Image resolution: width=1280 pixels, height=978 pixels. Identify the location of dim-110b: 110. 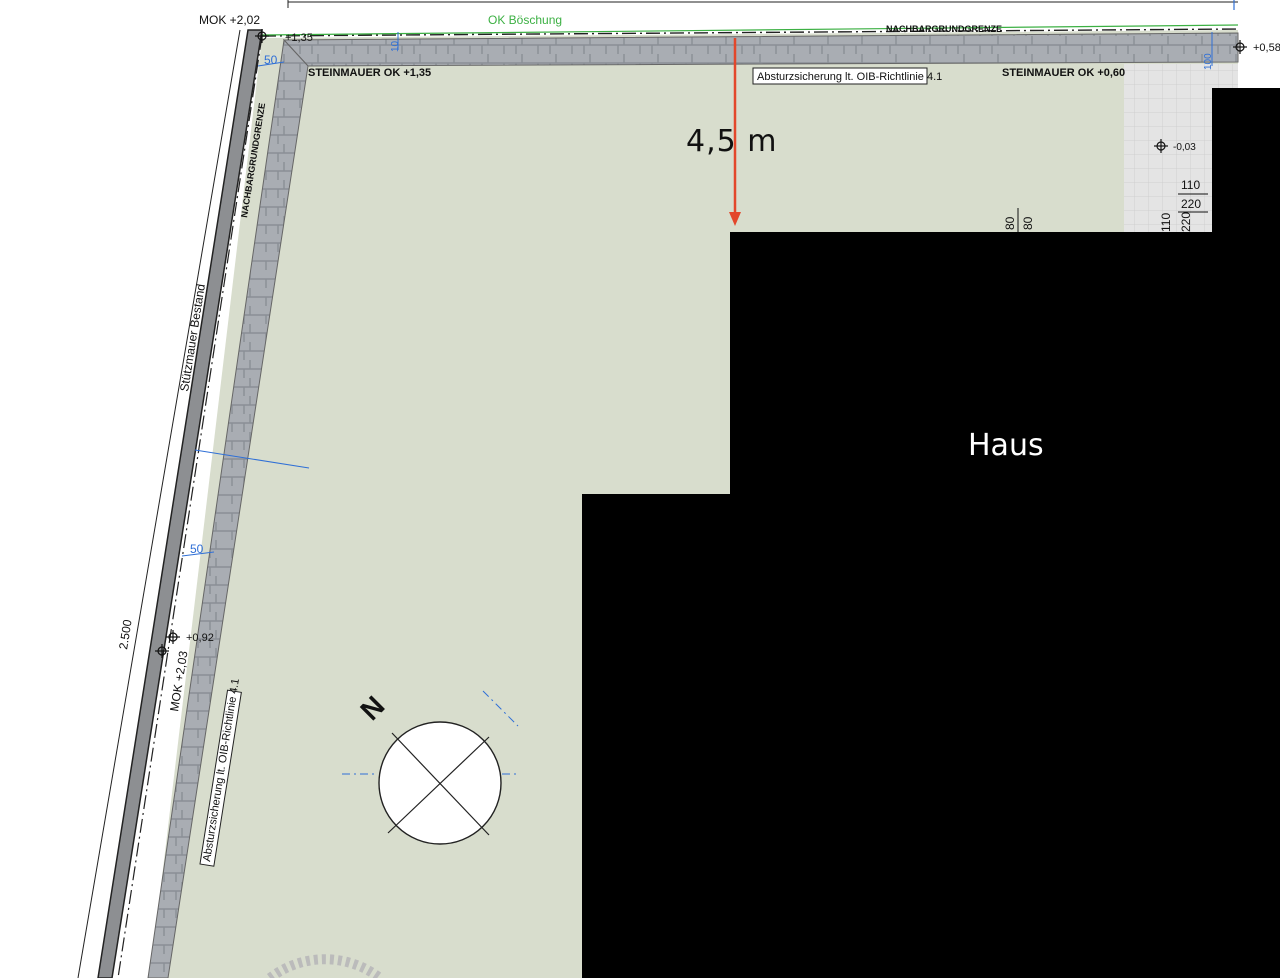
(1166, 222).